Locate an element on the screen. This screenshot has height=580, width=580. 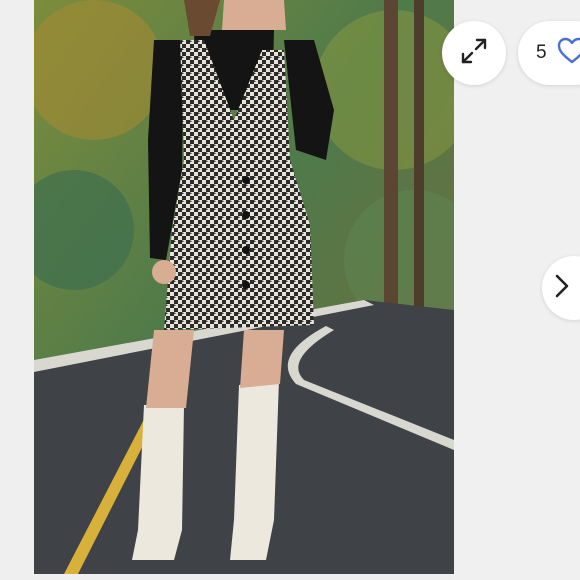
like-count: 5 is located at coordinates (541, 52).